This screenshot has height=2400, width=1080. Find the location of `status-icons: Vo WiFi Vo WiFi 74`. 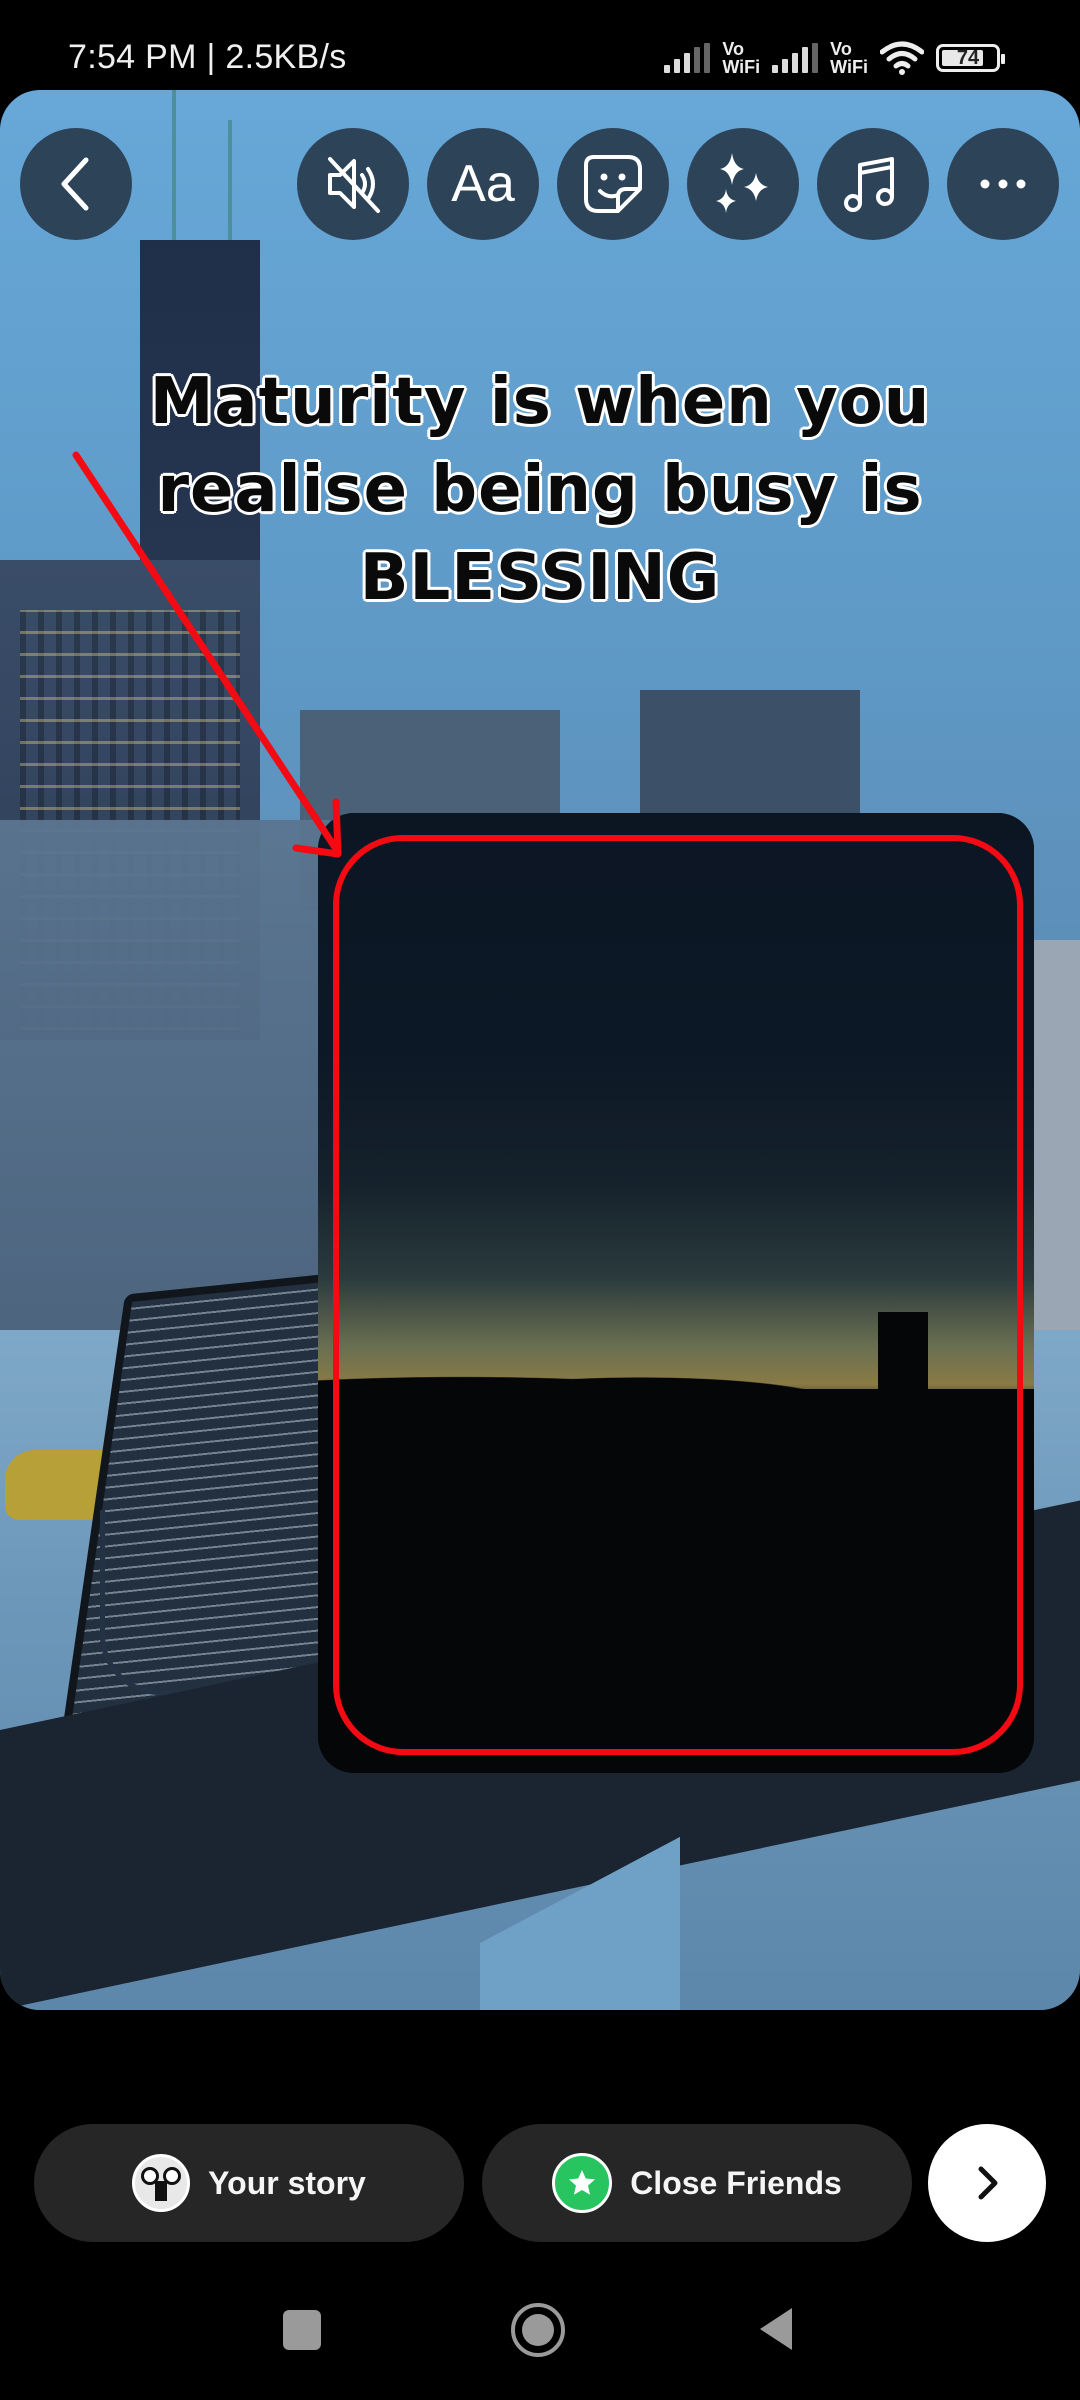

status-icons: Vo WiFi Vo WiFi 74 is located at coordinates (834, 58).